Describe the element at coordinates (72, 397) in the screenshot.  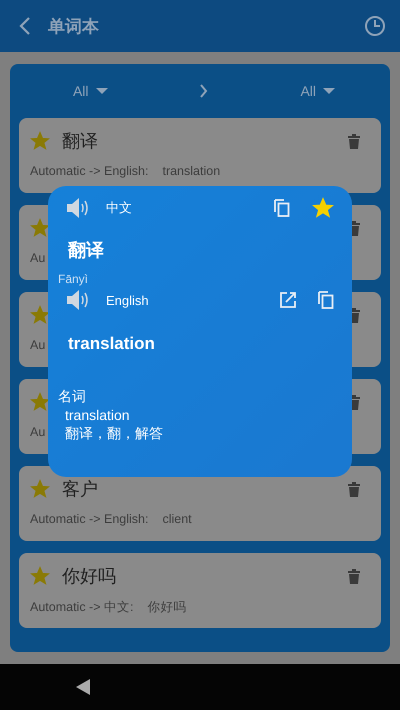
I see `part-of-speech: 名词` at that location.